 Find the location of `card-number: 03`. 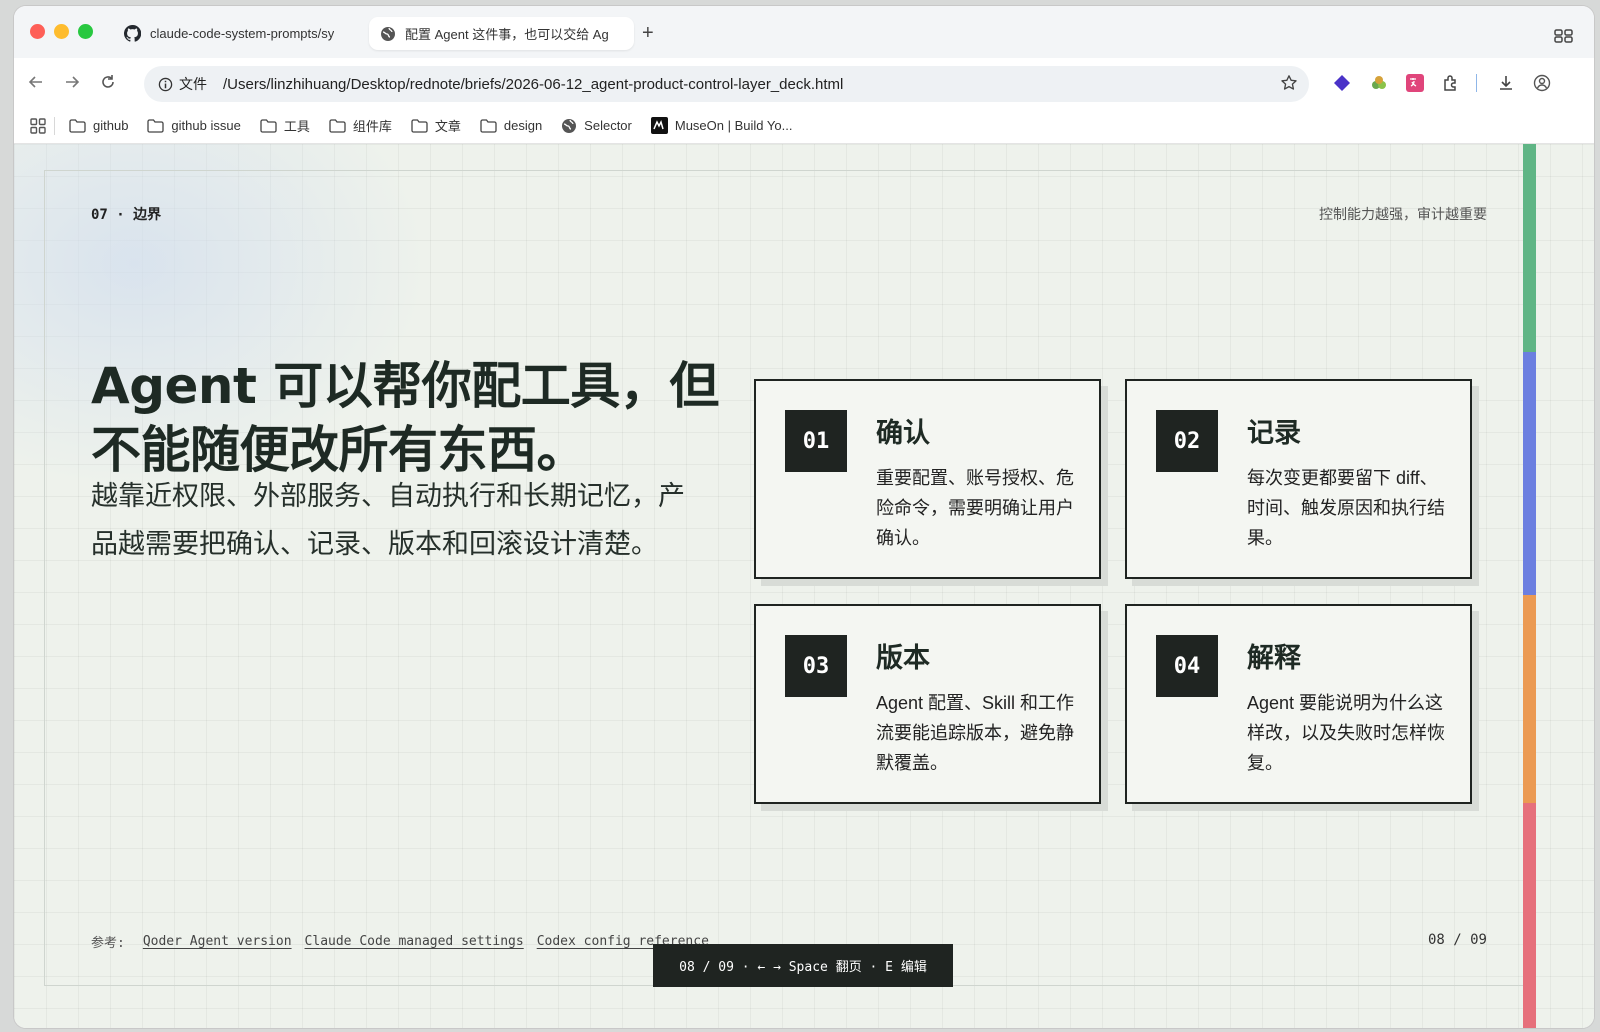

card-number: 03 is located at coordinates (816, 666).